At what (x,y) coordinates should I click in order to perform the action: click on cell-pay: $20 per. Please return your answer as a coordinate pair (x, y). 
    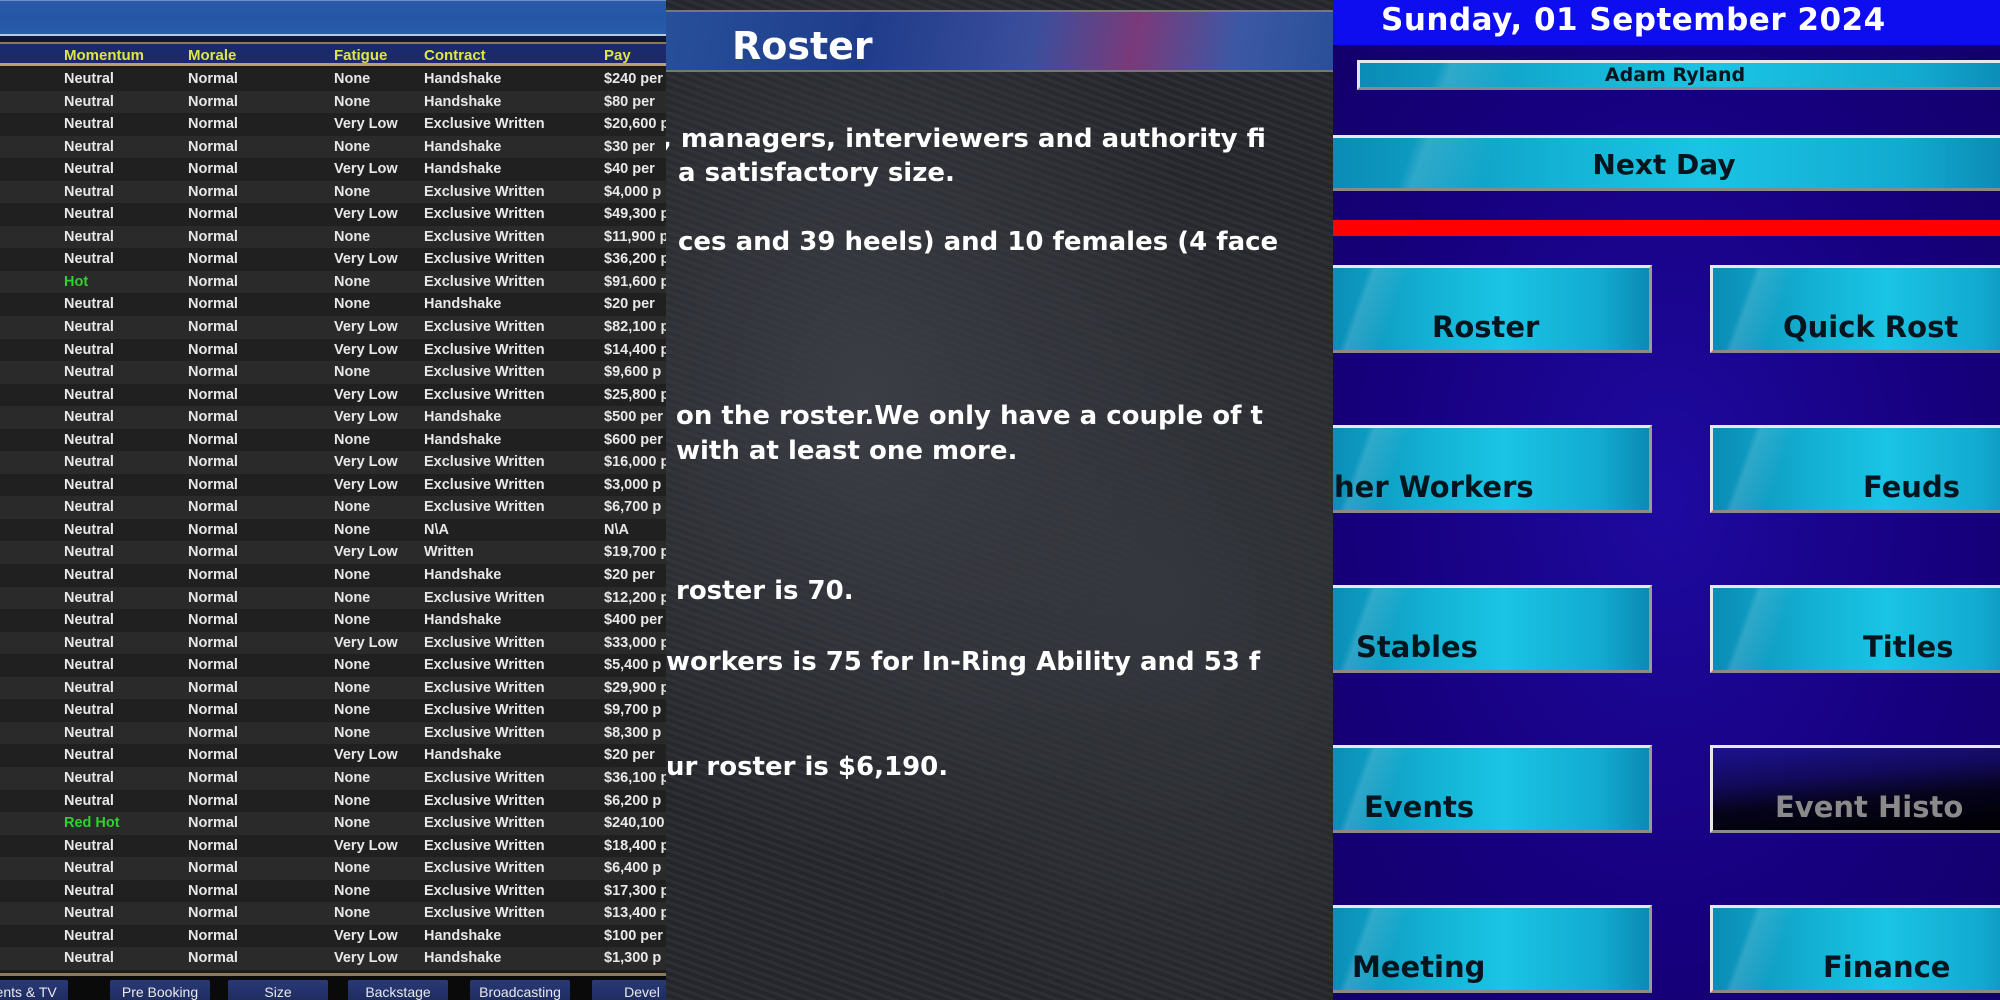
    Looking at the image, I should click on (629, 304).